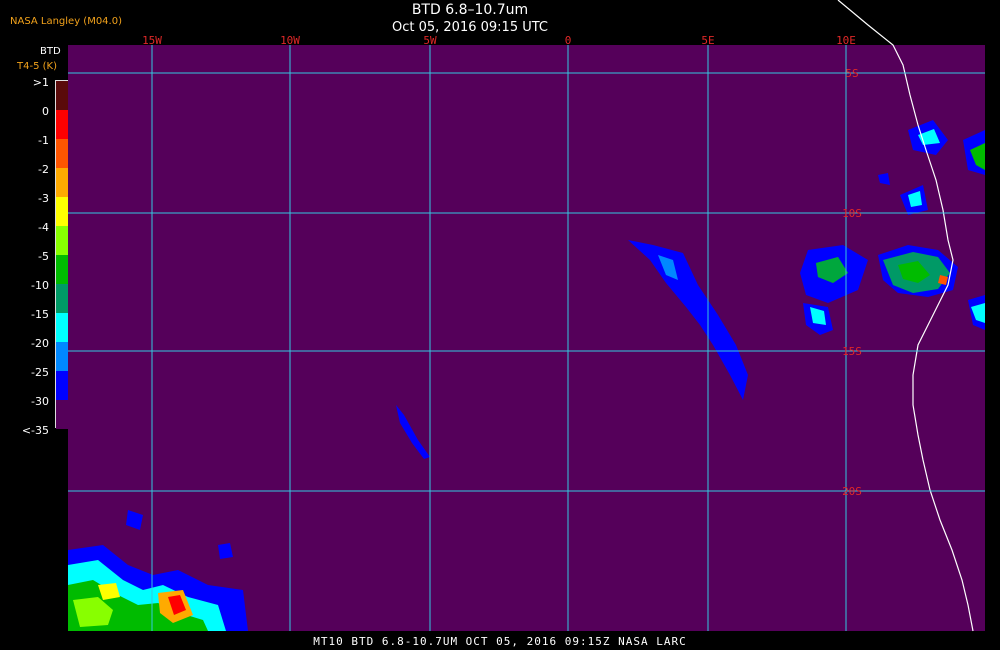 This screenshot has height=650, width=1000. I want to click on colorbar-tick-label: -25, so click(40, 372).